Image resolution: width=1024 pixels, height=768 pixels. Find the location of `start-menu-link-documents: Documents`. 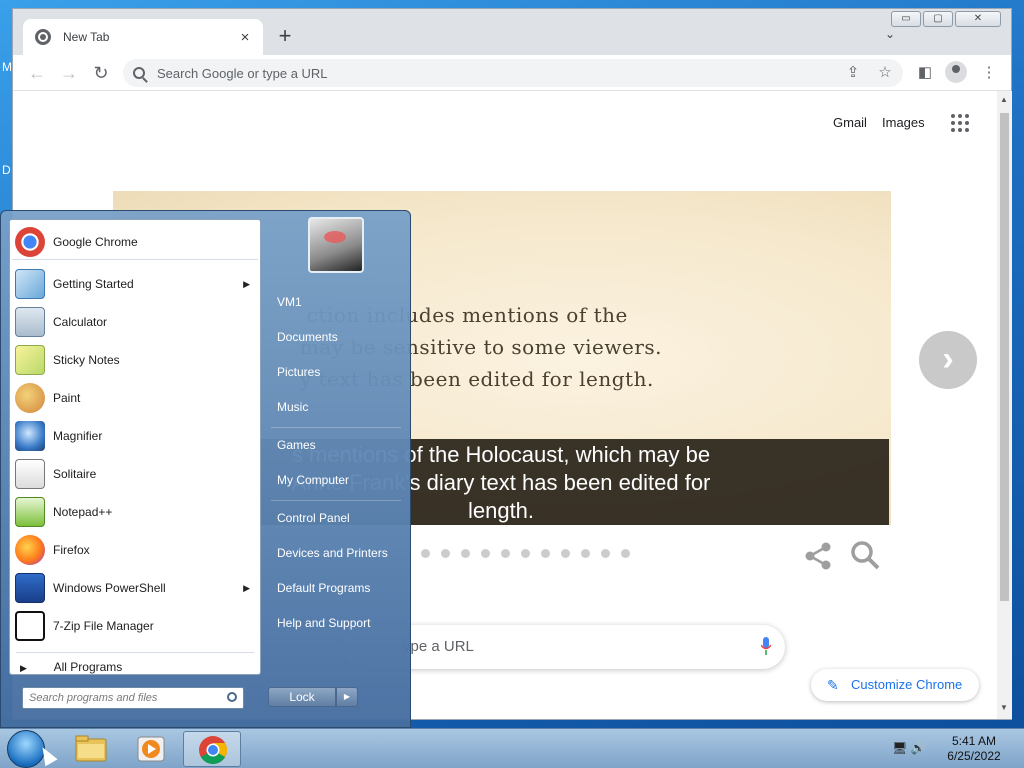

start-menu-link-documents: Documents is located at coordinates (307, 337).